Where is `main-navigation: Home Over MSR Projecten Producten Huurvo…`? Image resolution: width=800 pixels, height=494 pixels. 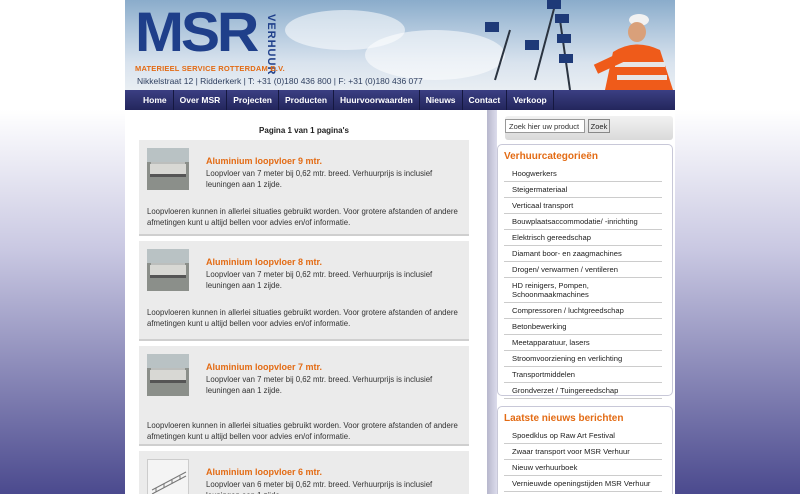
main-navigation: Home Over MSR Projecten Producten Huurvo… is located at coordinates (400, 100).